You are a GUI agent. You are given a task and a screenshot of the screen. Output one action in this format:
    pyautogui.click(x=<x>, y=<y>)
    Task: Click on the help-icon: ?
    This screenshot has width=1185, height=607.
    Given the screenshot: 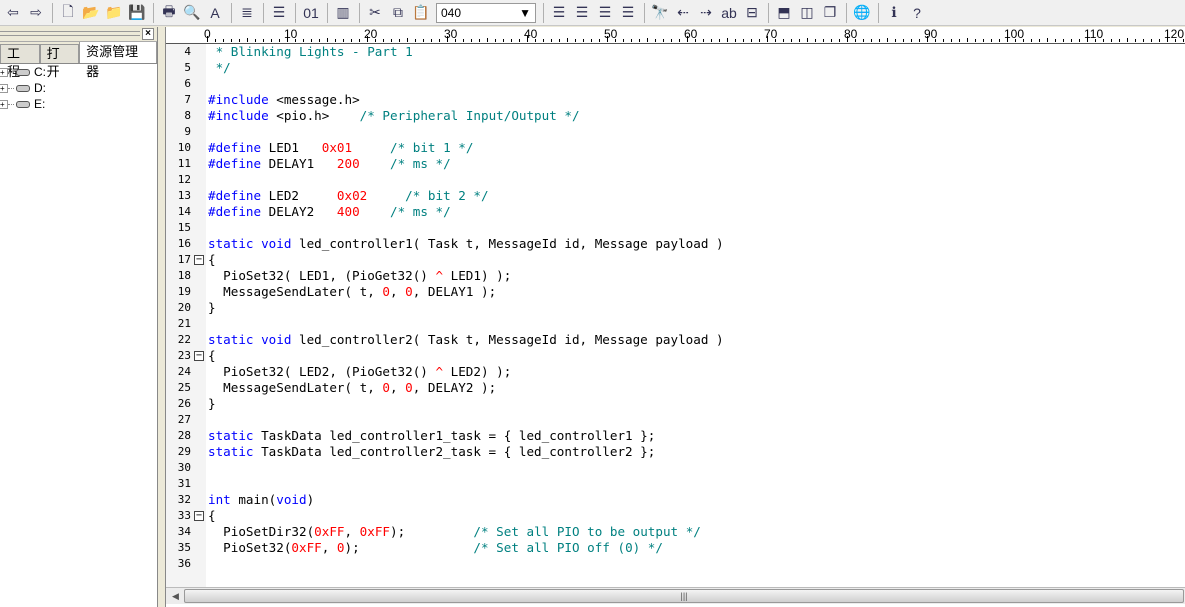 What is the action you would take?
    pyautogui.click(x=917, y=13)
    